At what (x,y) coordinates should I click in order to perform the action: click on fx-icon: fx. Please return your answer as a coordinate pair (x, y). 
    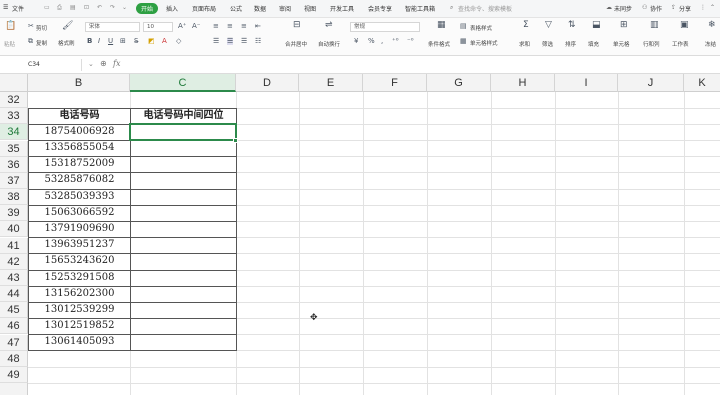
    Looking at the image, I should click on (116, 63).